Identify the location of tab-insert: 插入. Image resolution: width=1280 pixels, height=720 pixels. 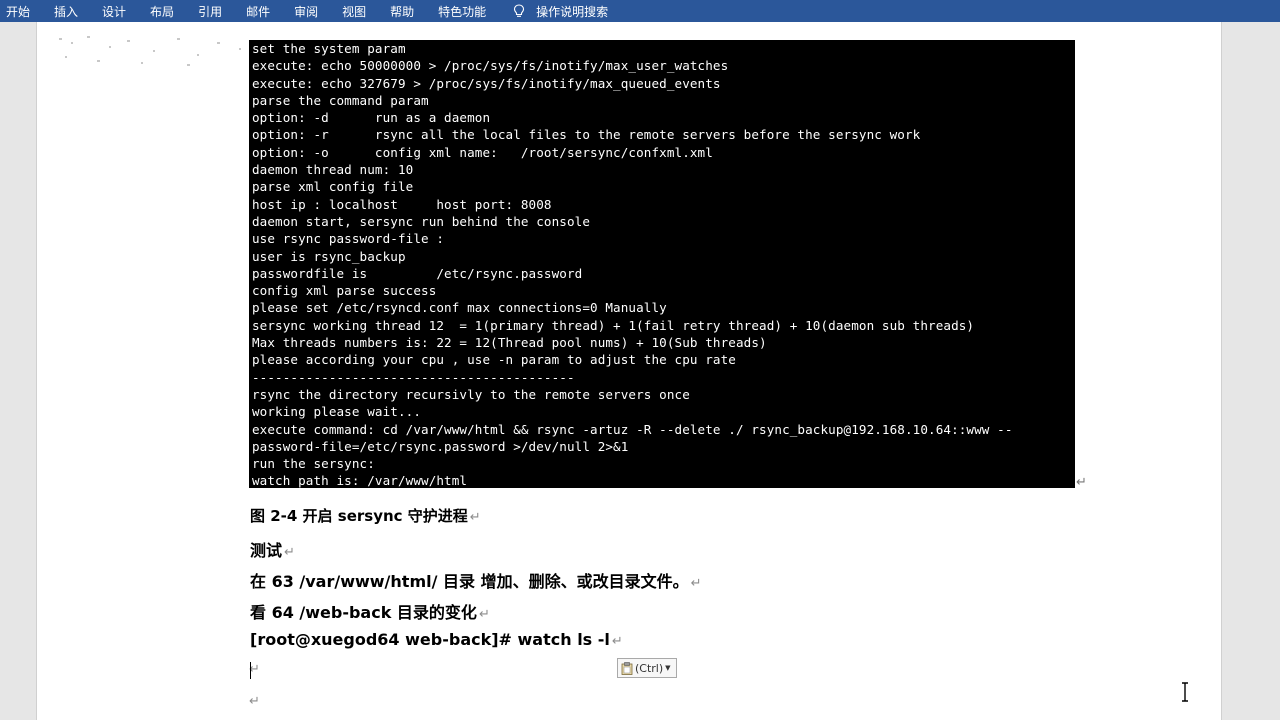
(66, 11).